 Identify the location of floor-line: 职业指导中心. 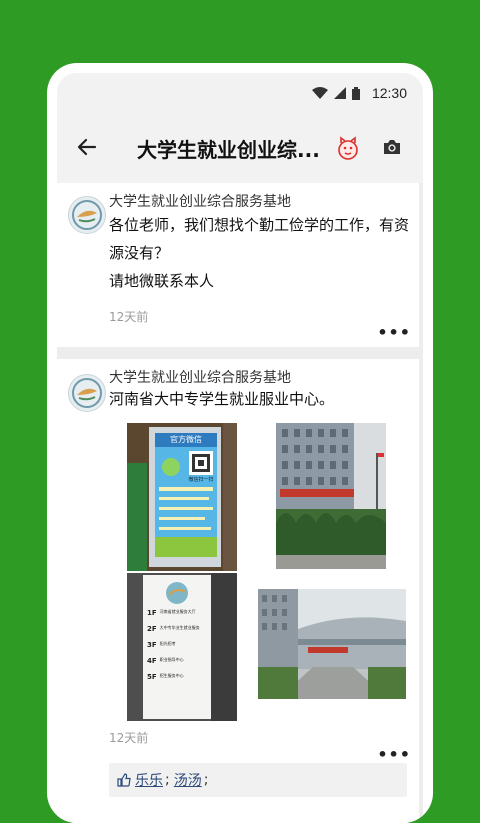
(171, 659).